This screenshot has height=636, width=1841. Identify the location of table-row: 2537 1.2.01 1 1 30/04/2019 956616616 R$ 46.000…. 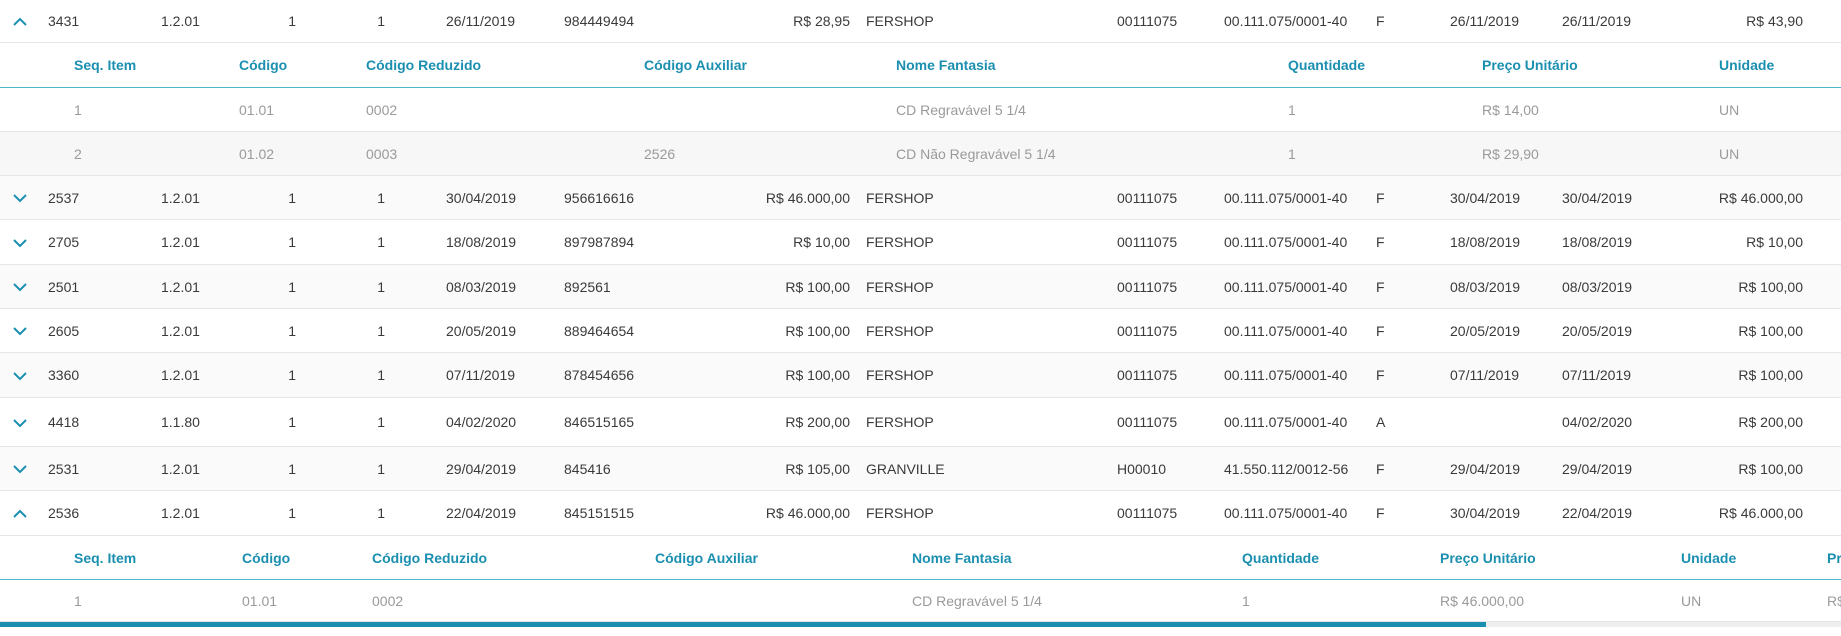
(920, 198).